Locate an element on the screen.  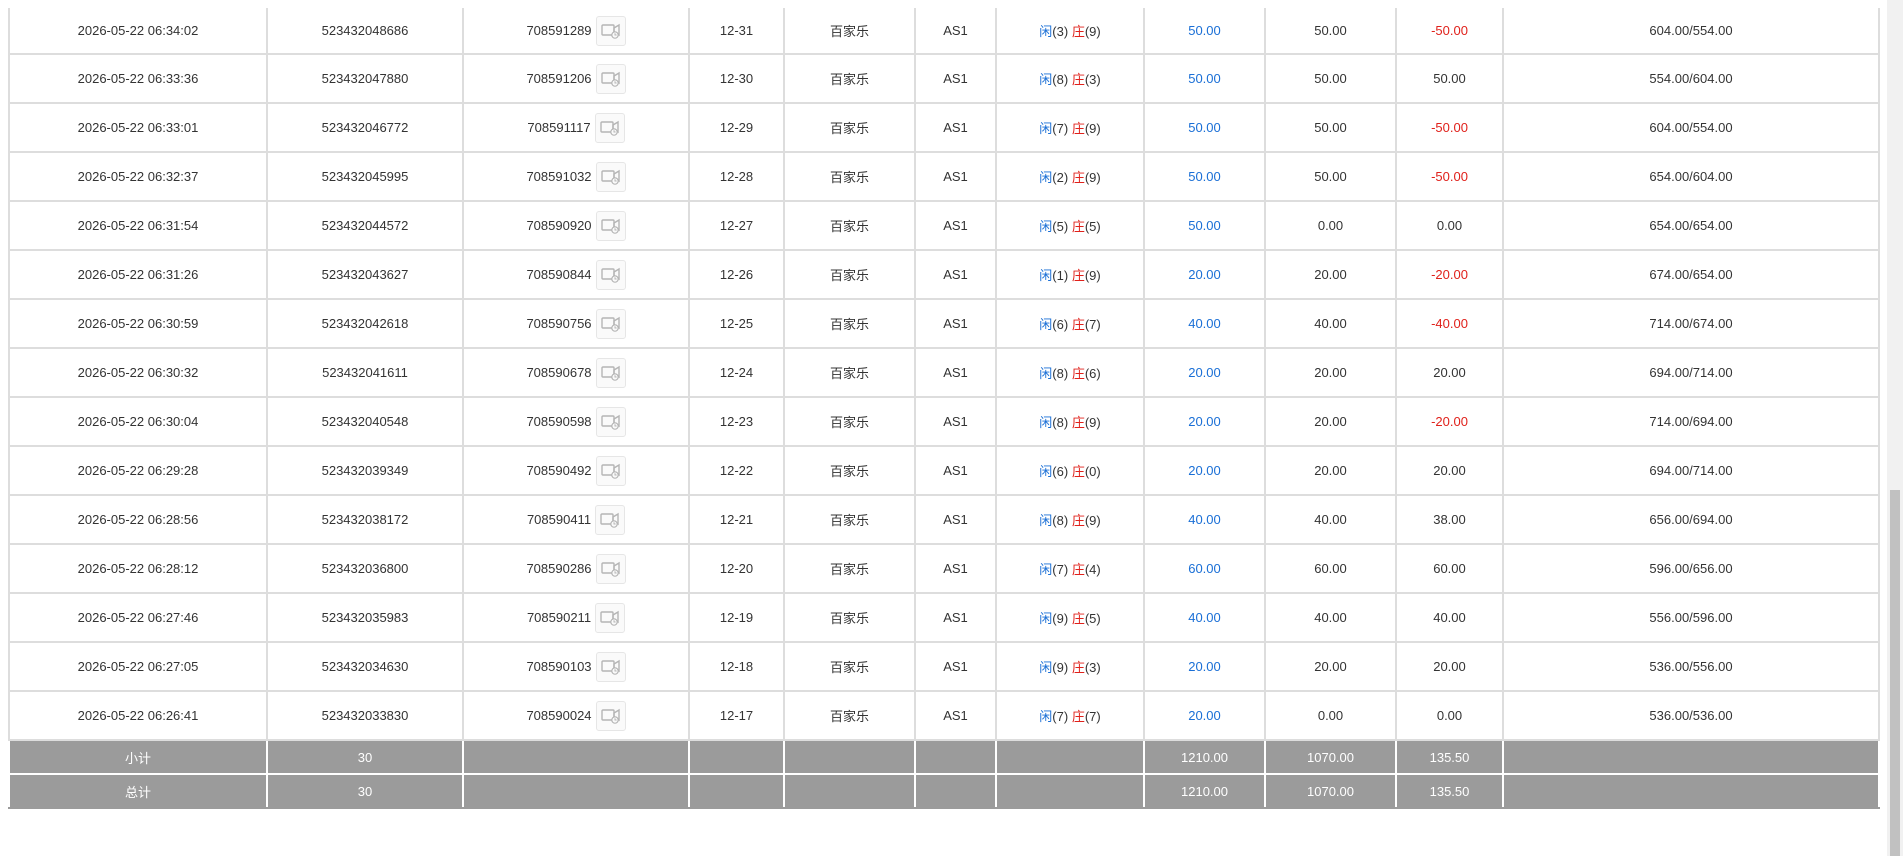
game-result: 闲(9) 庄(5) is located at coordinates (1070, 617).